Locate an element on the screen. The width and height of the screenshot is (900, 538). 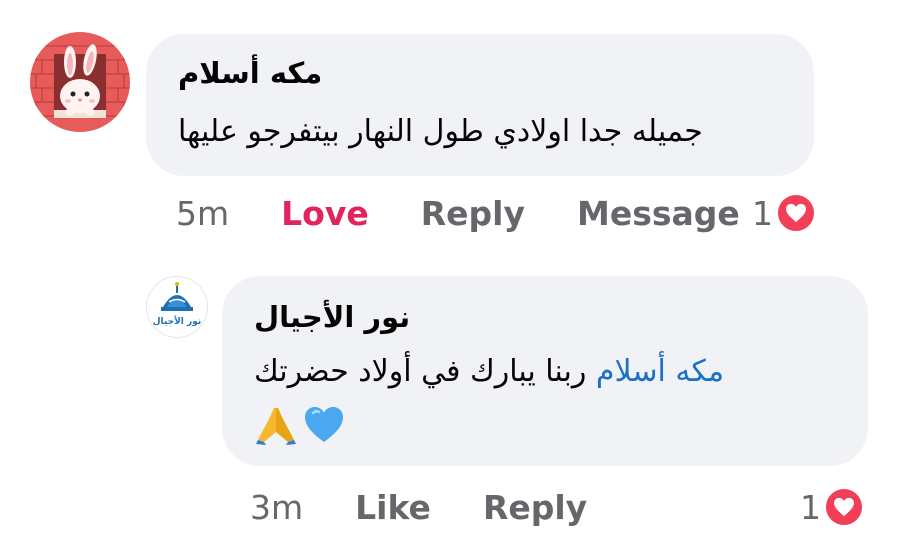
love-reaction-button: Love is located at coordinates (325, 213).